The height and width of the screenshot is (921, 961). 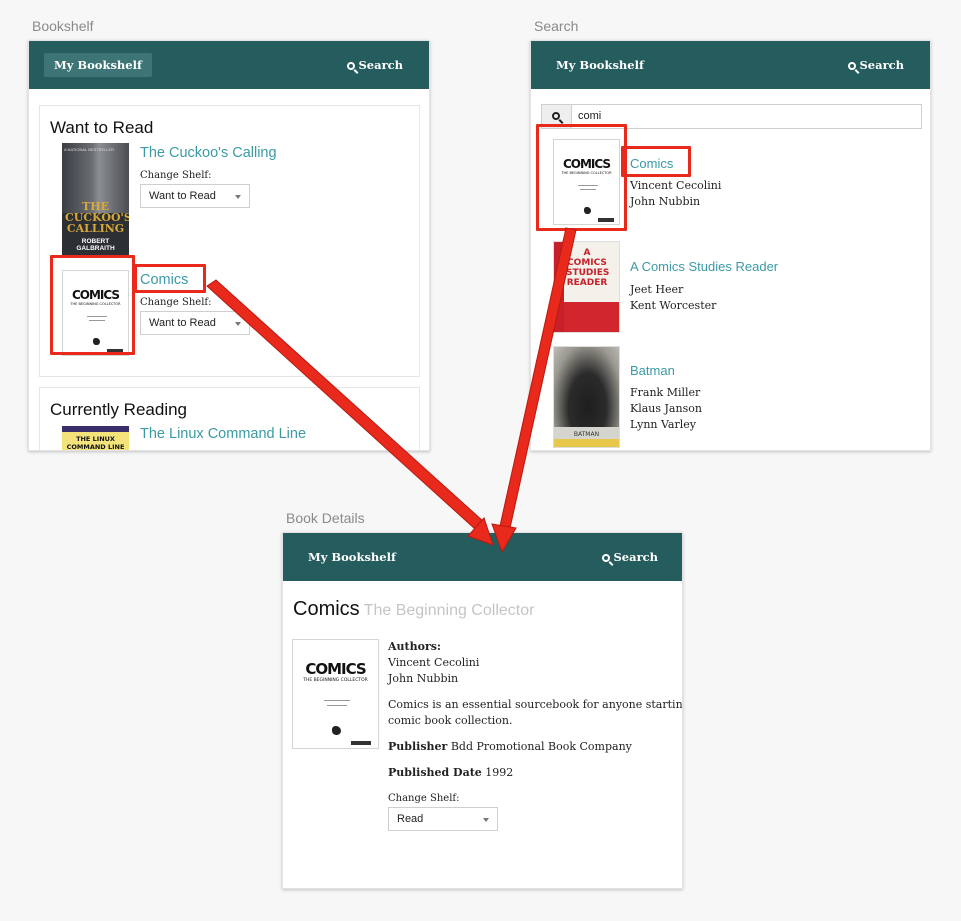 I want to click on cover-barcode, so click(x=361, y=743).